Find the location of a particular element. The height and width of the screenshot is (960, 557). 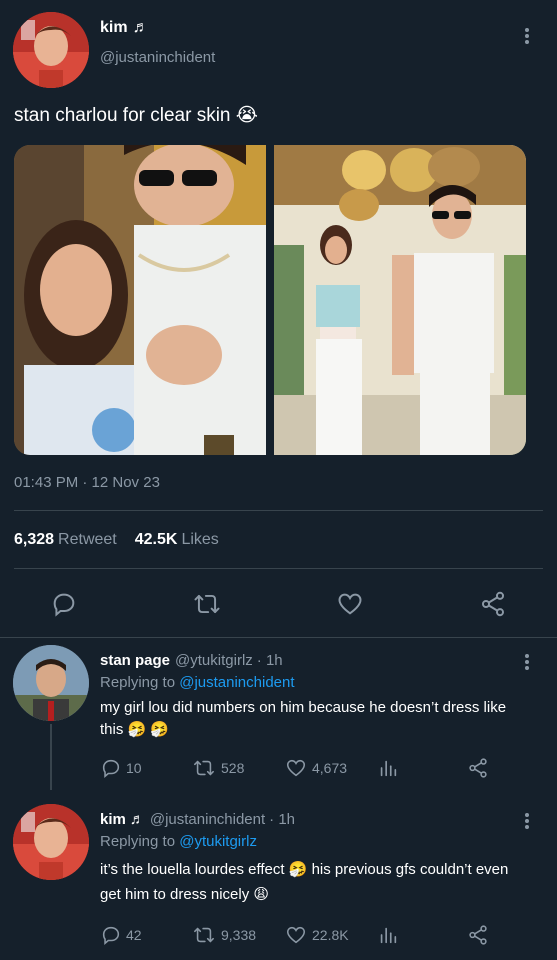

author-name-row: kim ♬ is located at coordinates (124, 28).